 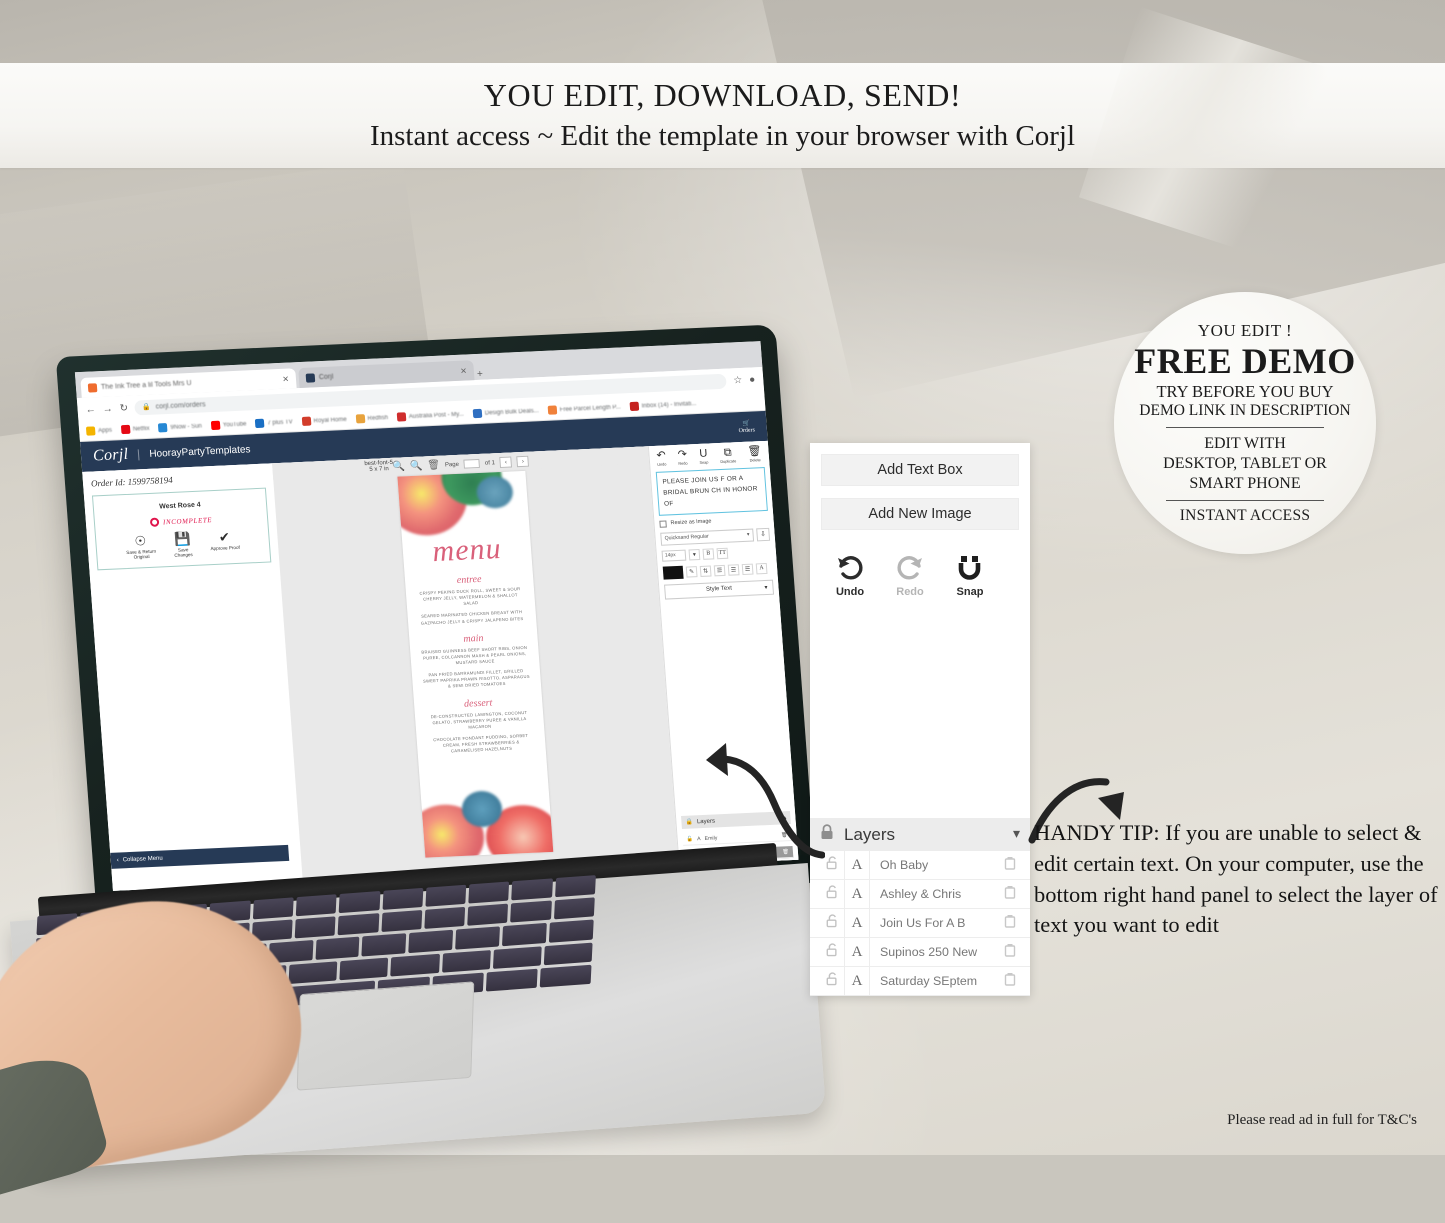 I want to click on align-left-icon: ☰, so click(x=719, y=570).